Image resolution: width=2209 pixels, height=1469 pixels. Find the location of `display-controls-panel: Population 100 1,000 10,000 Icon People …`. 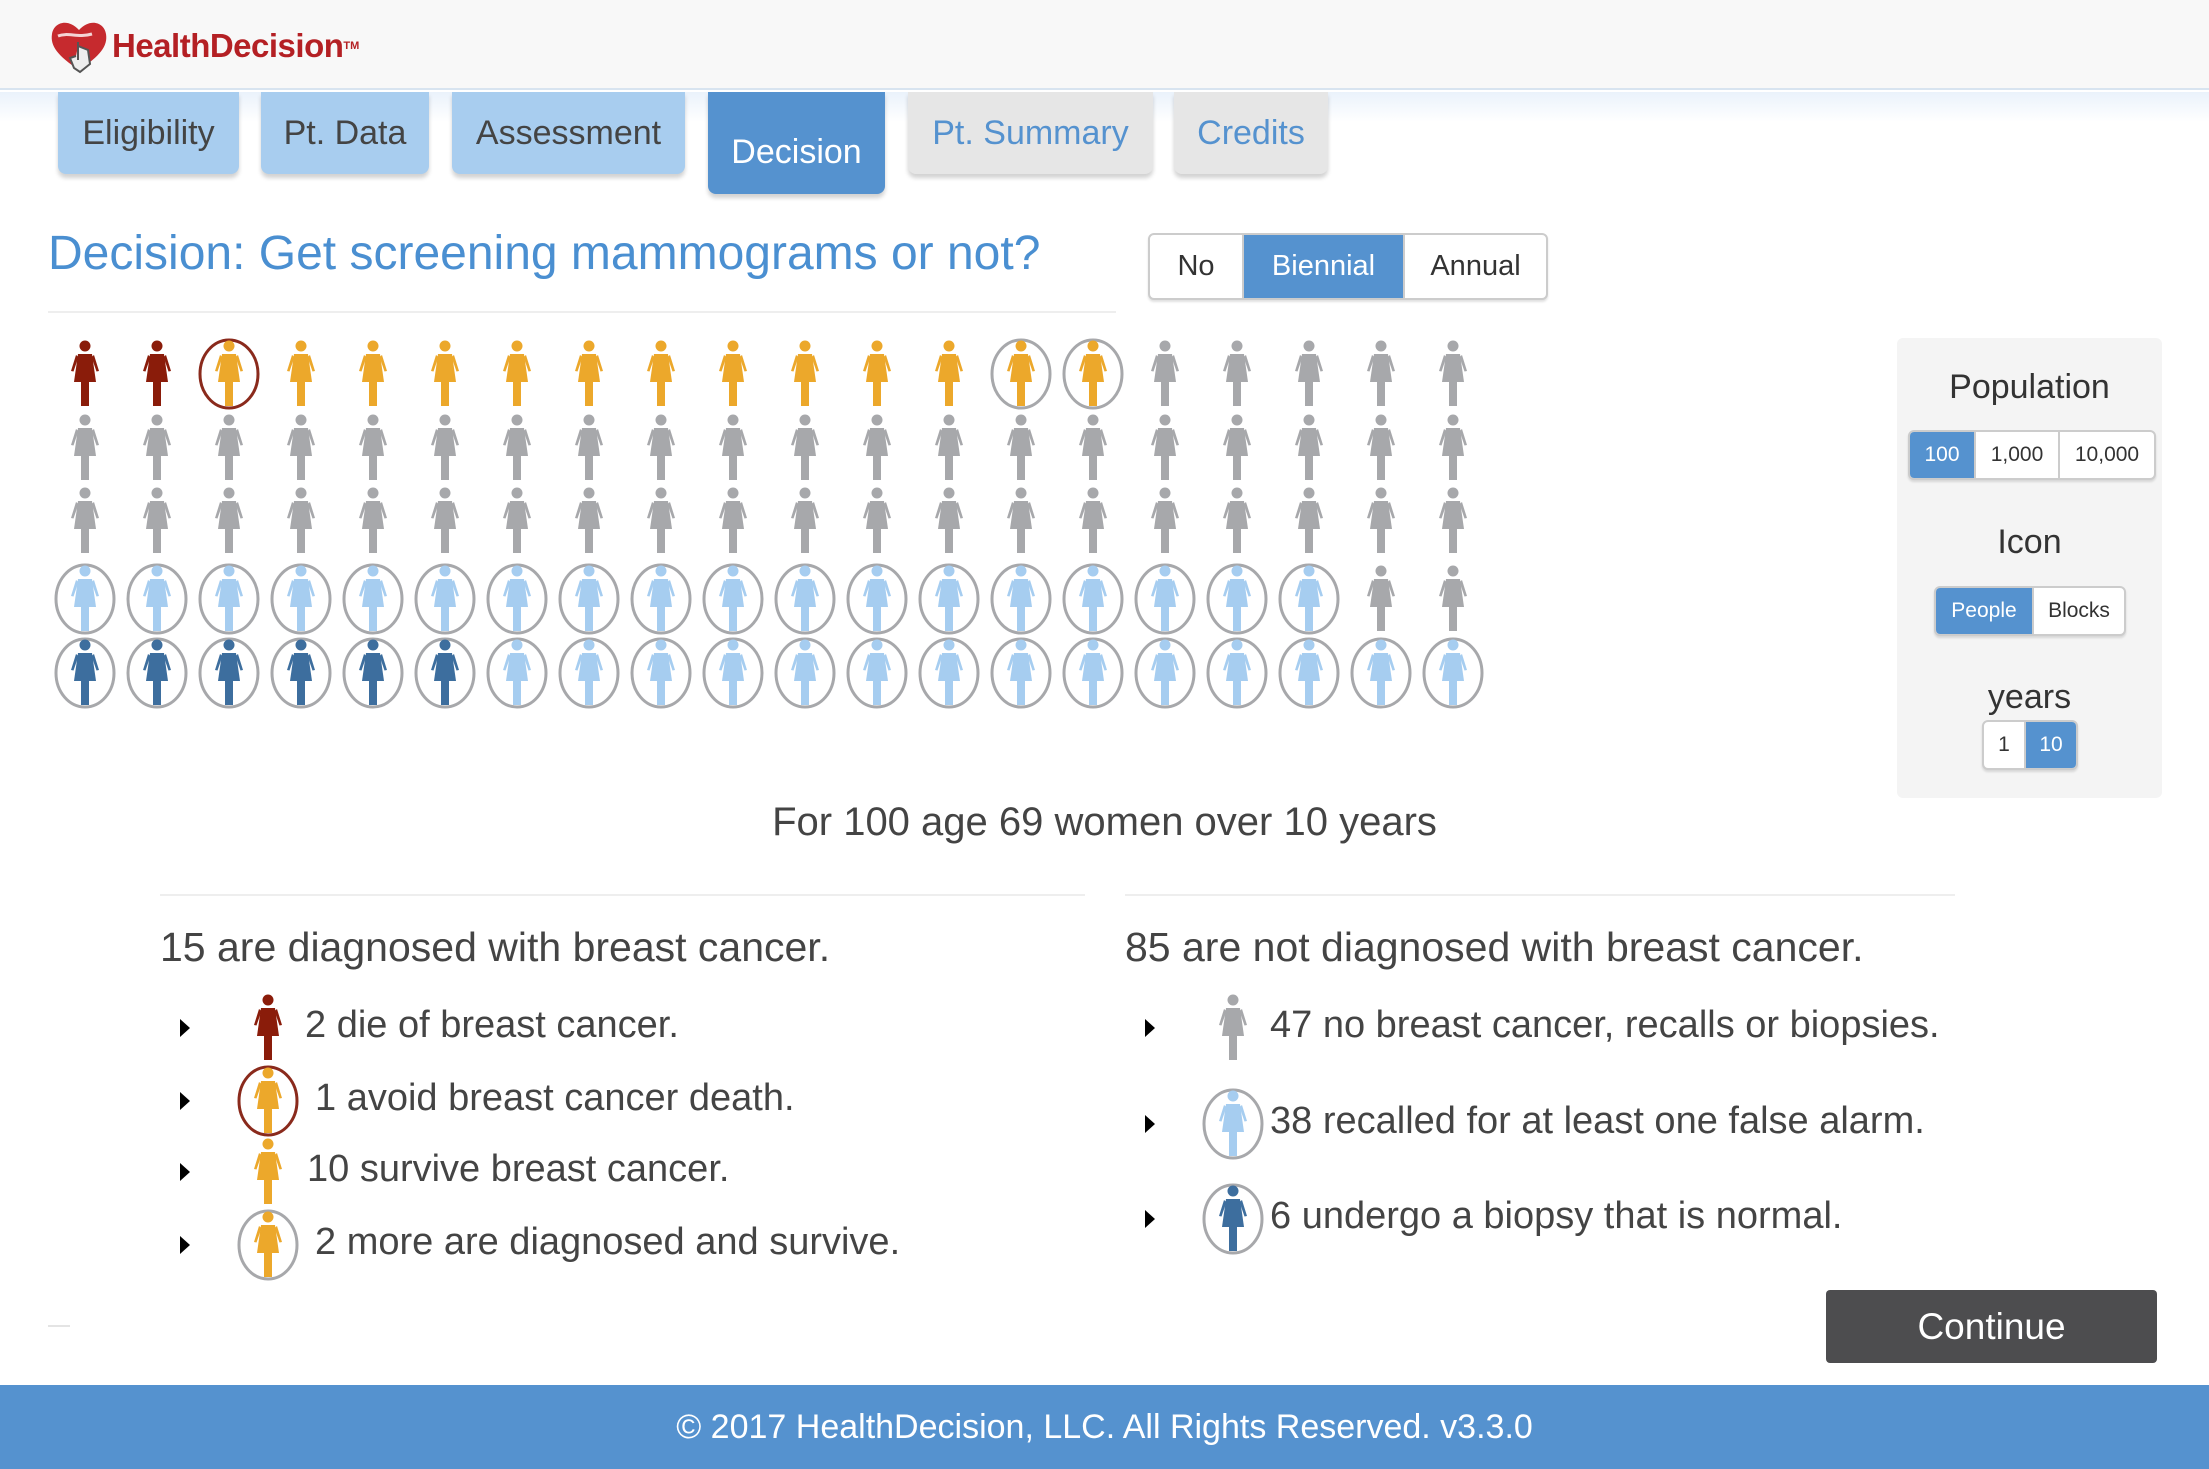

display-controls-panel: Population 100 1,000 10,000 Icon People … is located at coordinates (2029, 568).